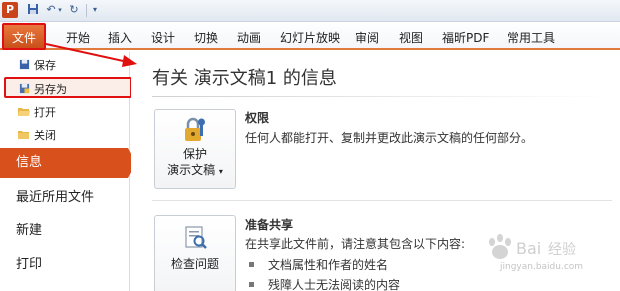 The width and height of the screenshot is (620, 291). Describe the element at coordinates (45, 65) in the screenshot. I see `menu-item-label: 保存` at that location.